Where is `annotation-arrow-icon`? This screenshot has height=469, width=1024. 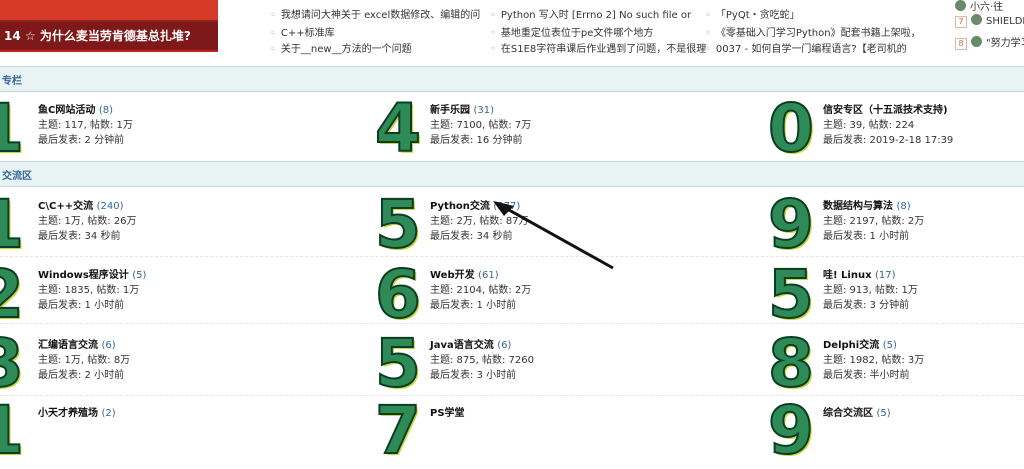 annotation-arrow-icon is located at coordinates (553, 235).